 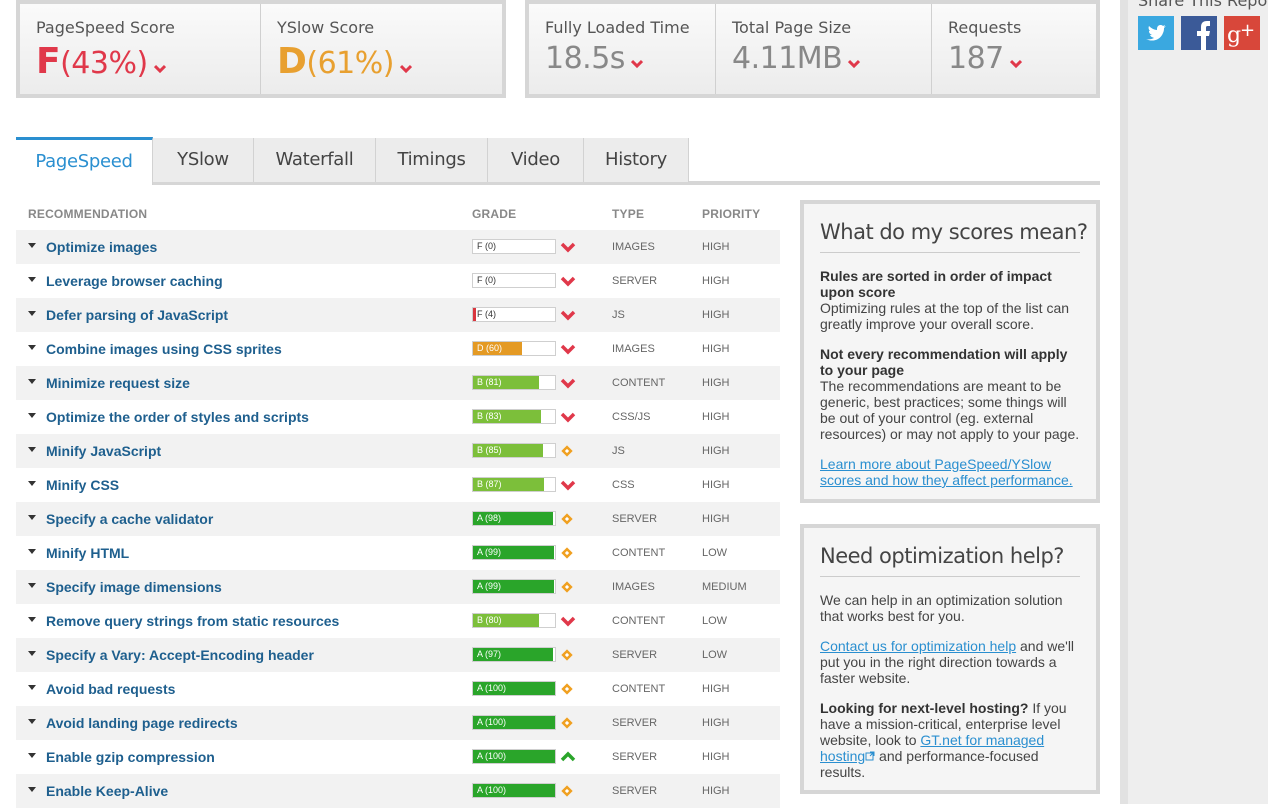 I want to click on tab-history: History, so click(x=636, y=160).